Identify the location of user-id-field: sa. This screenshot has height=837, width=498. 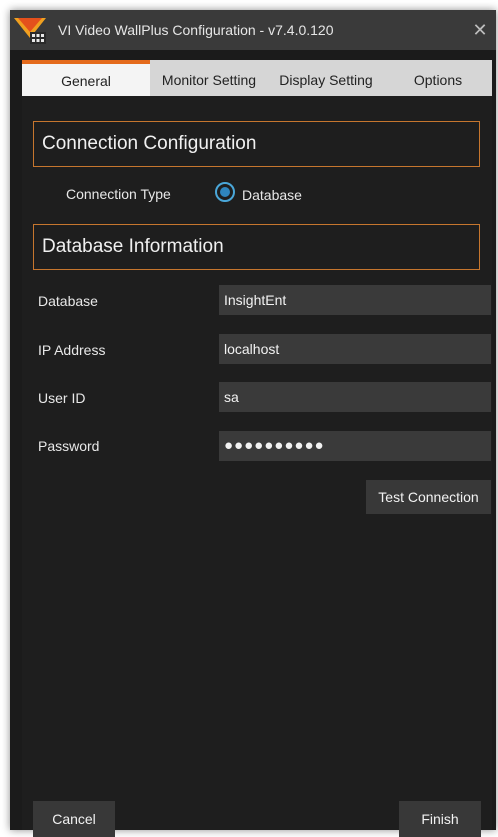
(355, 397).